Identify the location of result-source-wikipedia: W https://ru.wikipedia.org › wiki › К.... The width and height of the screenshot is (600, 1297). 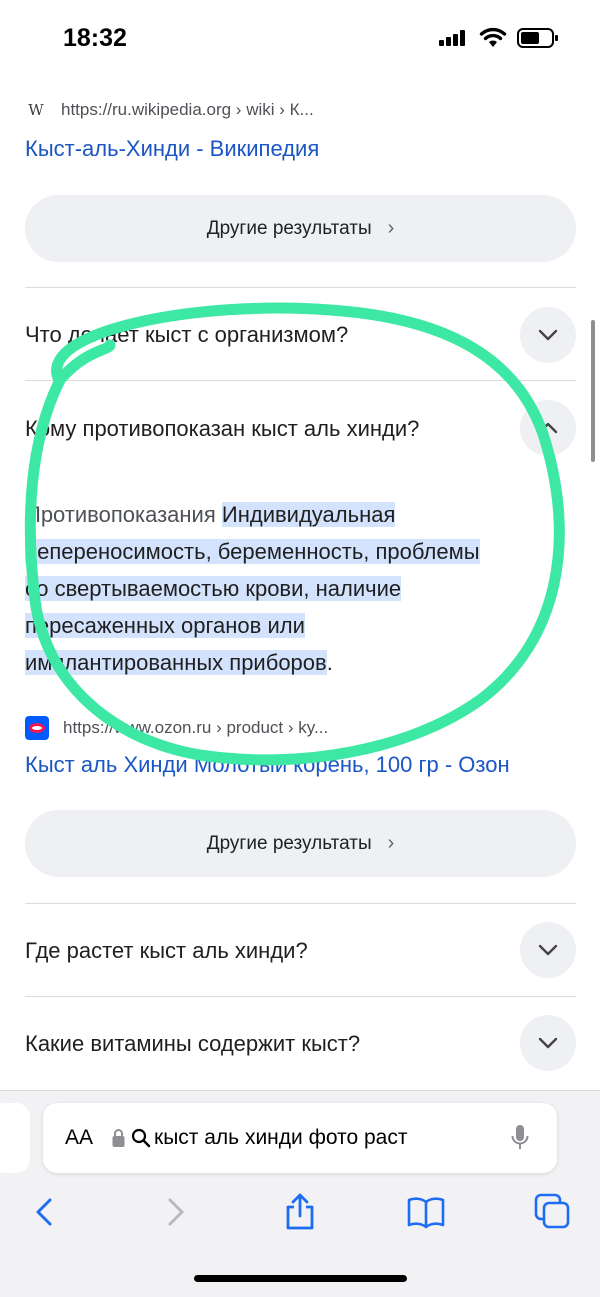
(169, 110).